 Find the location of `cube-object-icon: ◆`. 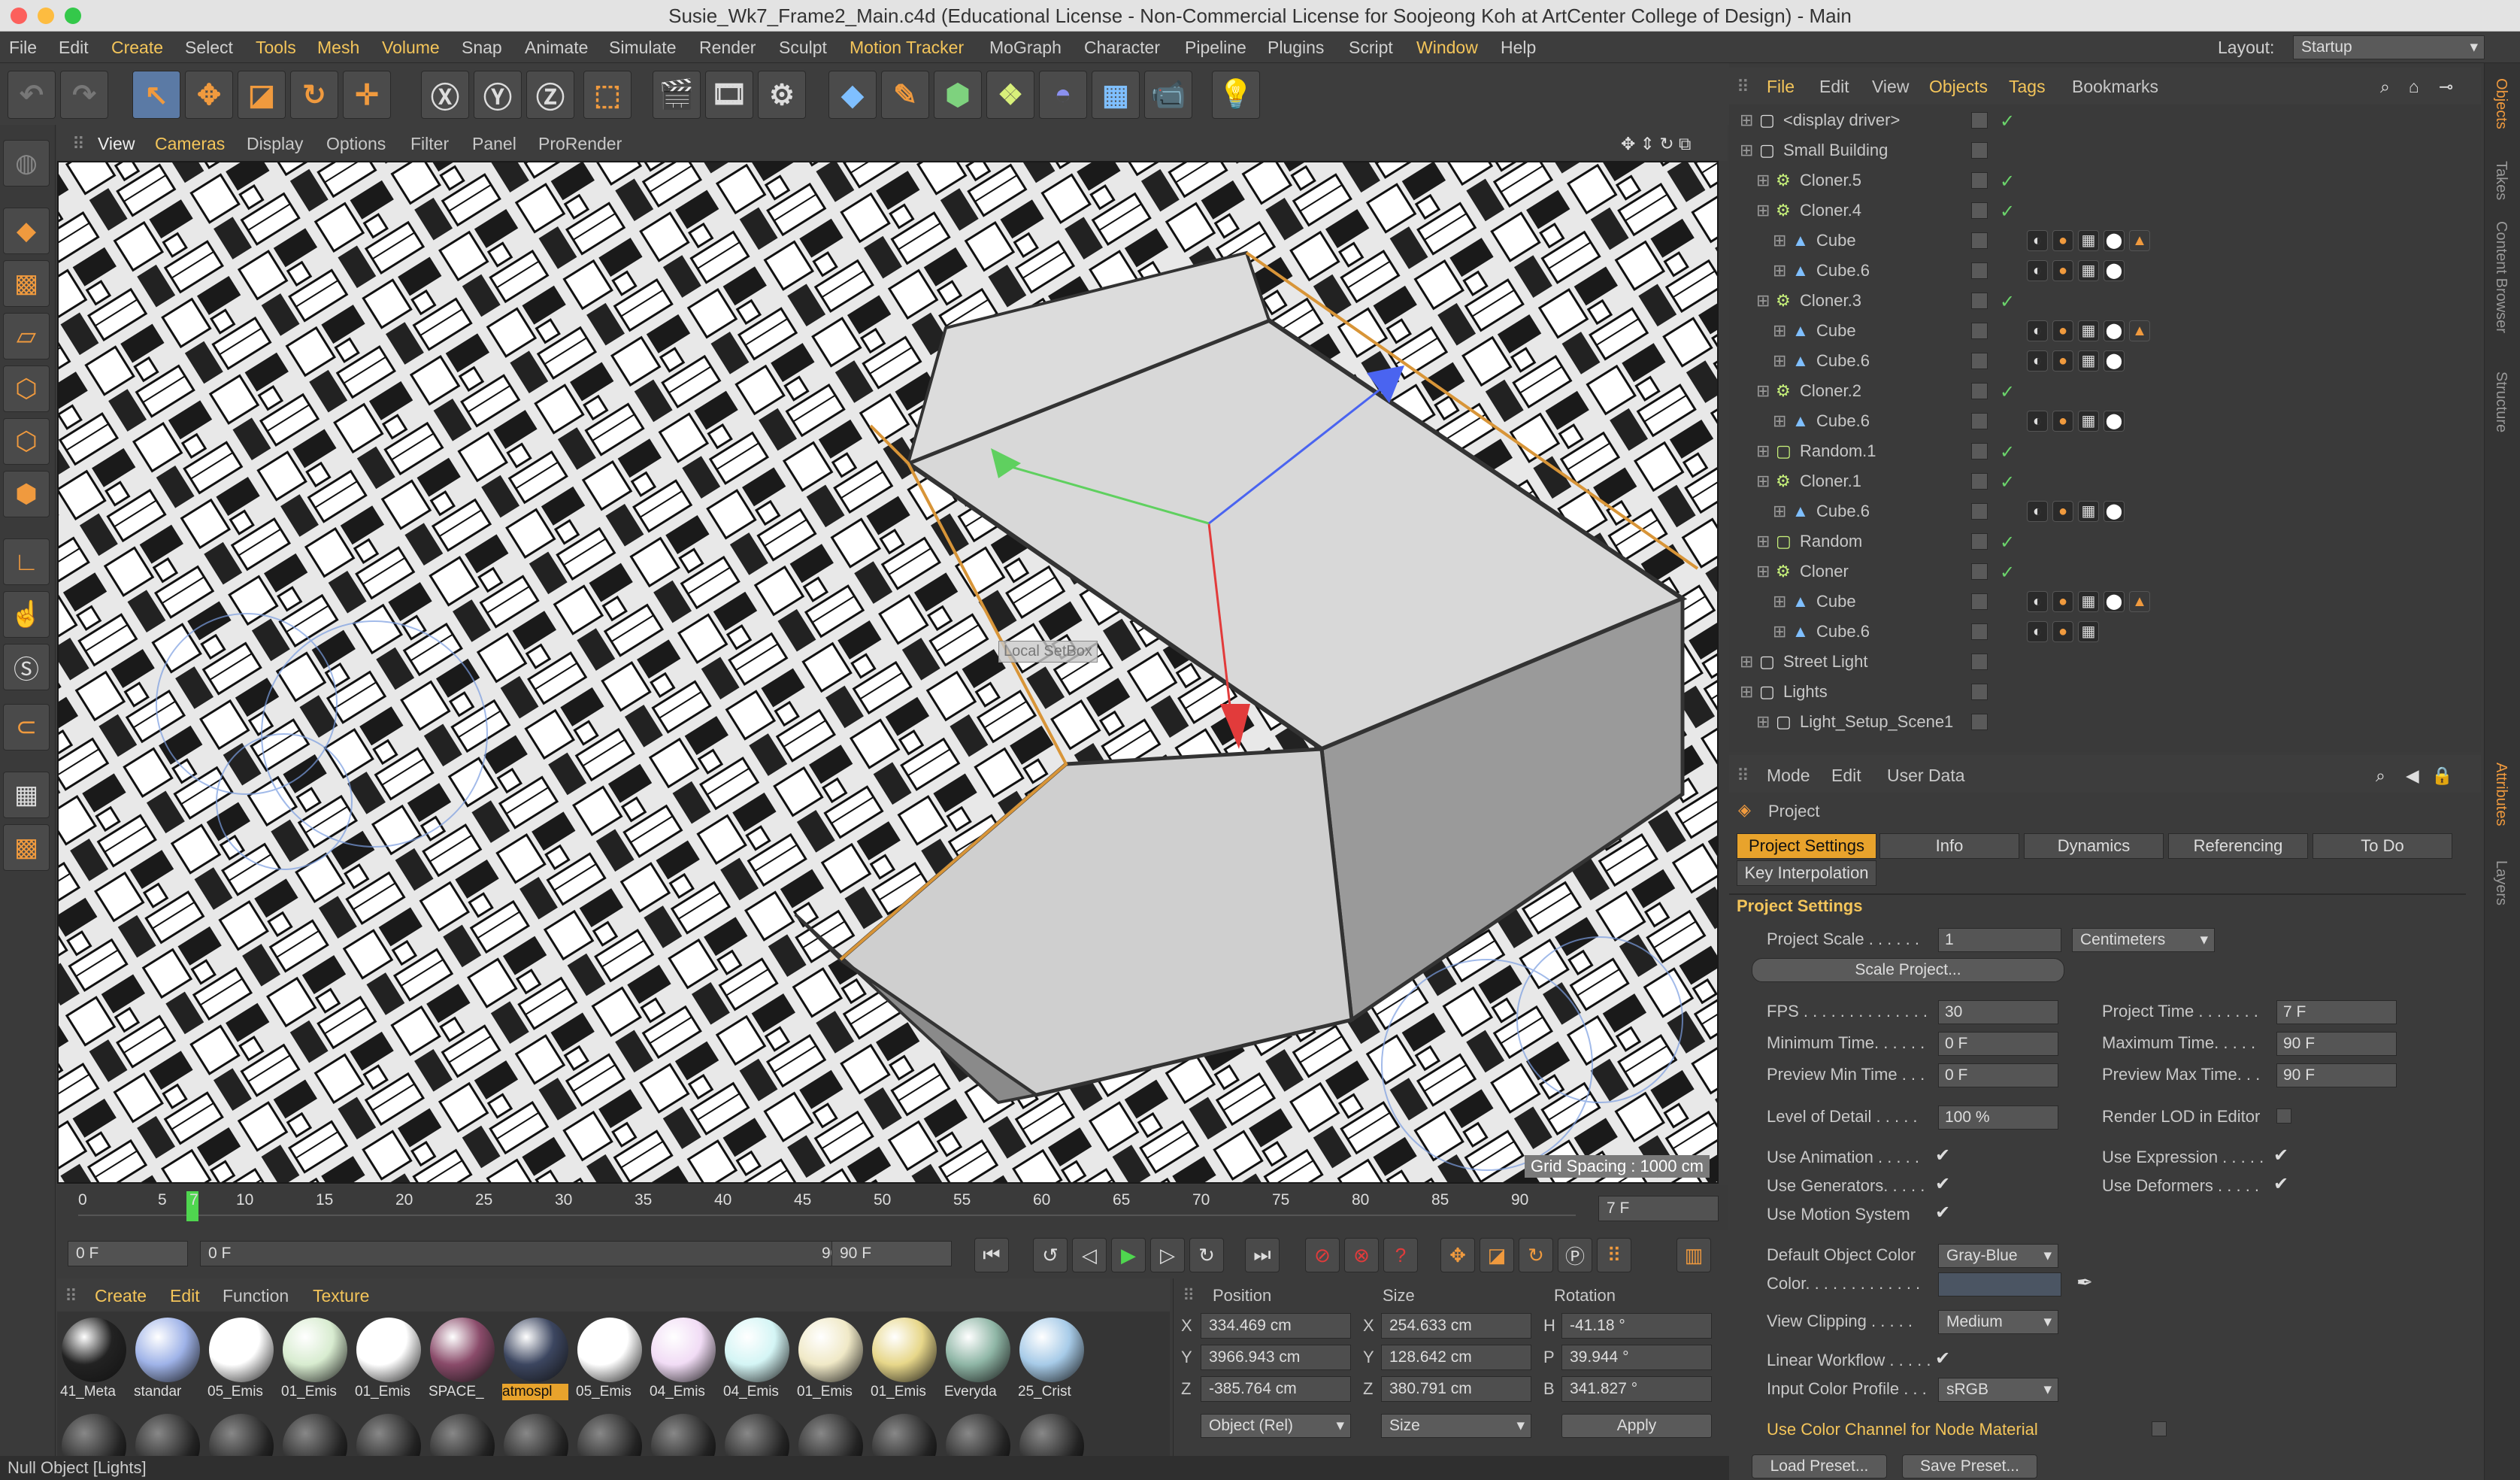

cube-object-icon: ◆ is located at coordinates (852, 95).